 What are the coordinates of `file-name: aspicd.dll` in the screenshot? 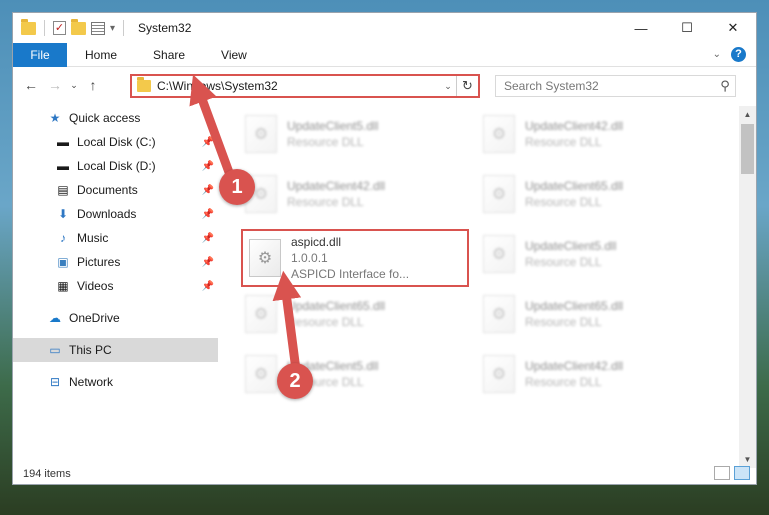 It's located at (316, 242).